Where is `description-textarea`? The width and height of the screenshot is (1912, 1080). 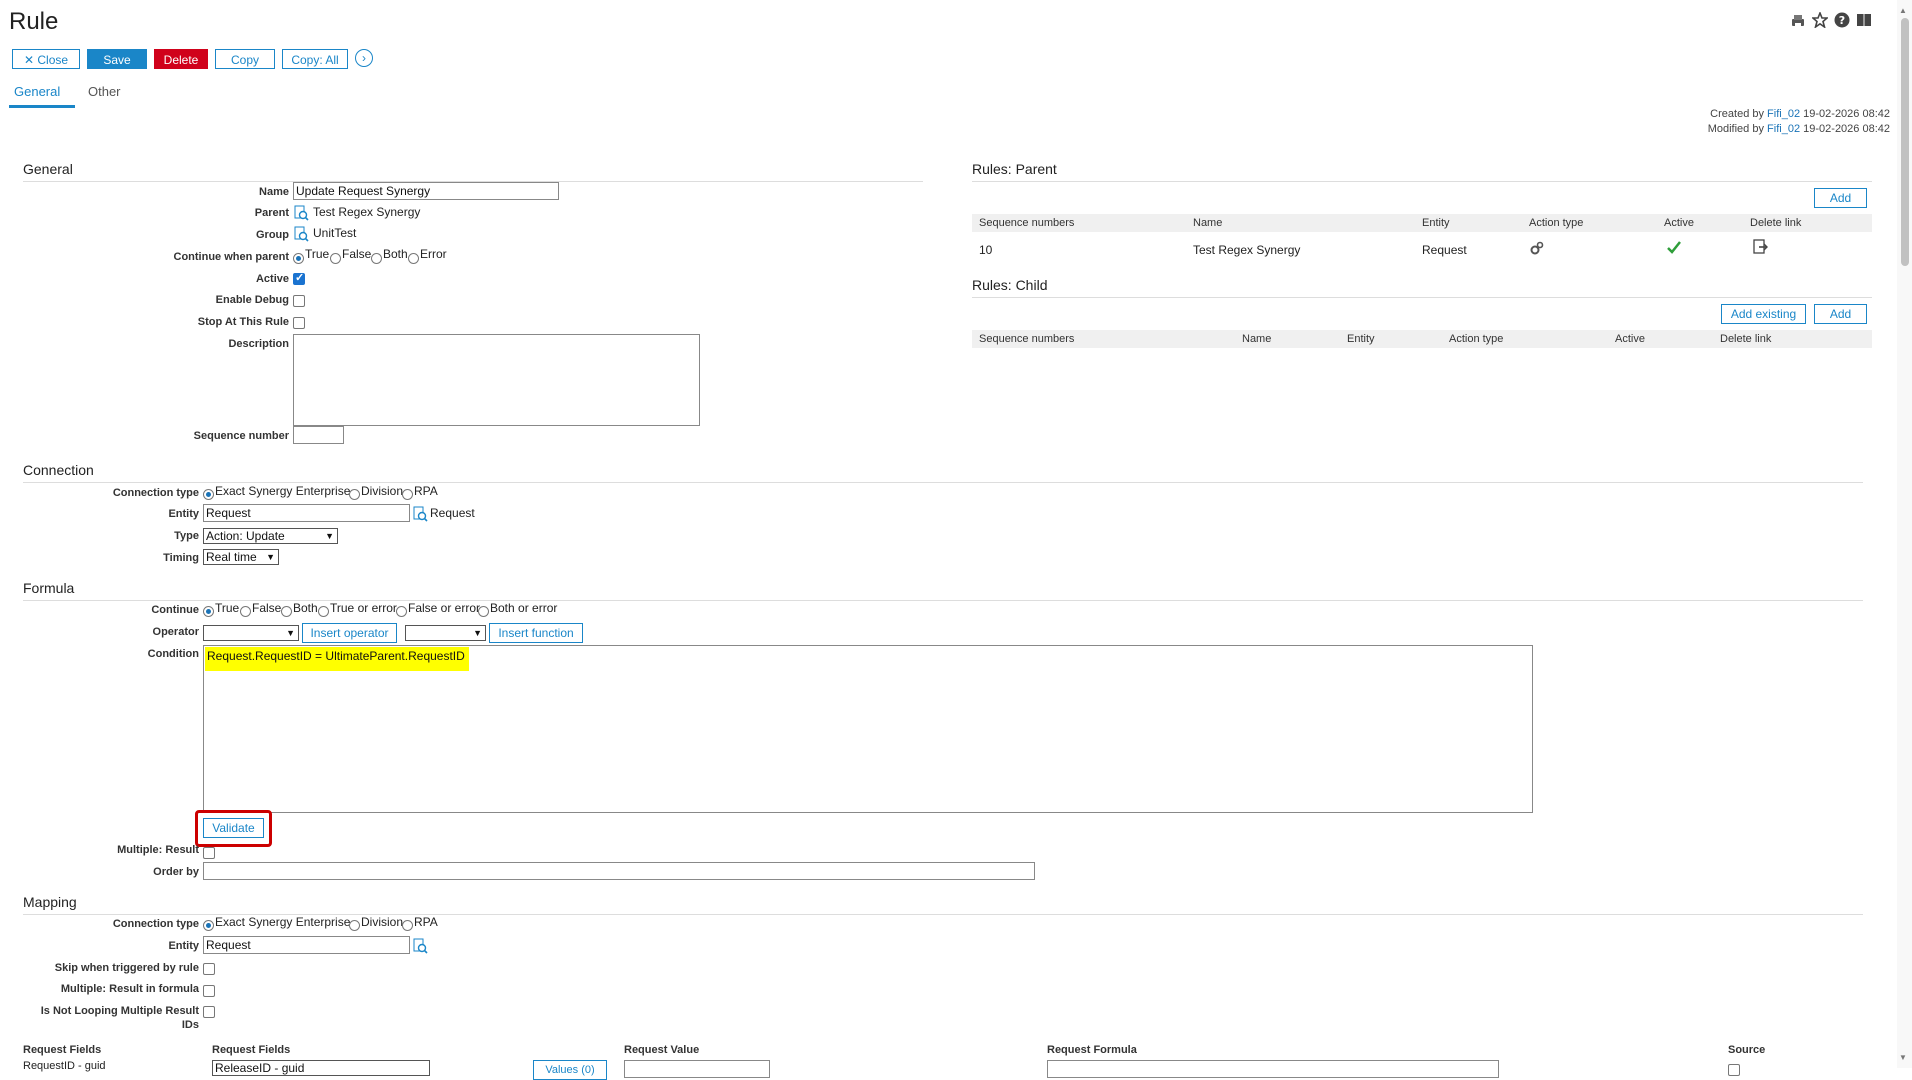 description-textarea is located at coordinates (496, 380).